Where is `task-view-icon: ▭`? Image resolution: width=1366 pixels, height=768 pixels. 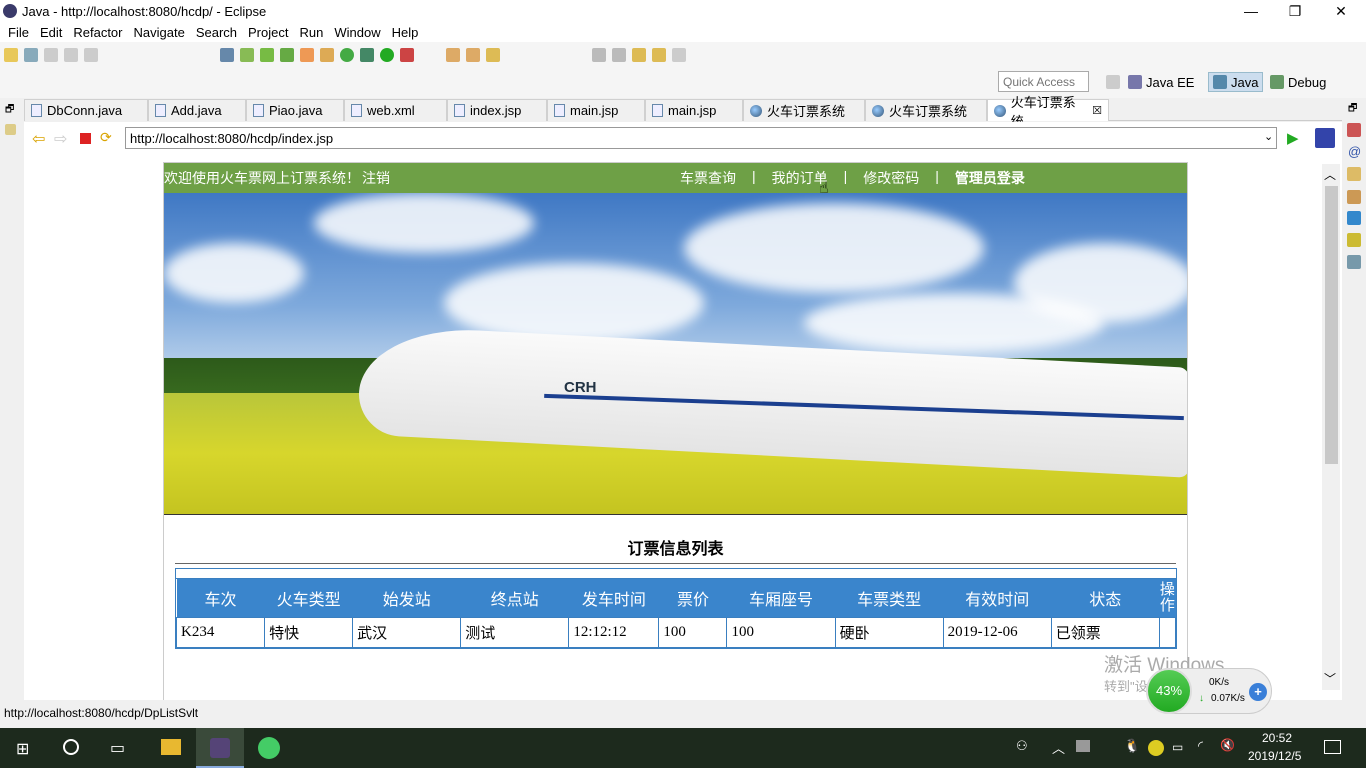
task-view-icon: ▭ is located at coordinates (117, 748).